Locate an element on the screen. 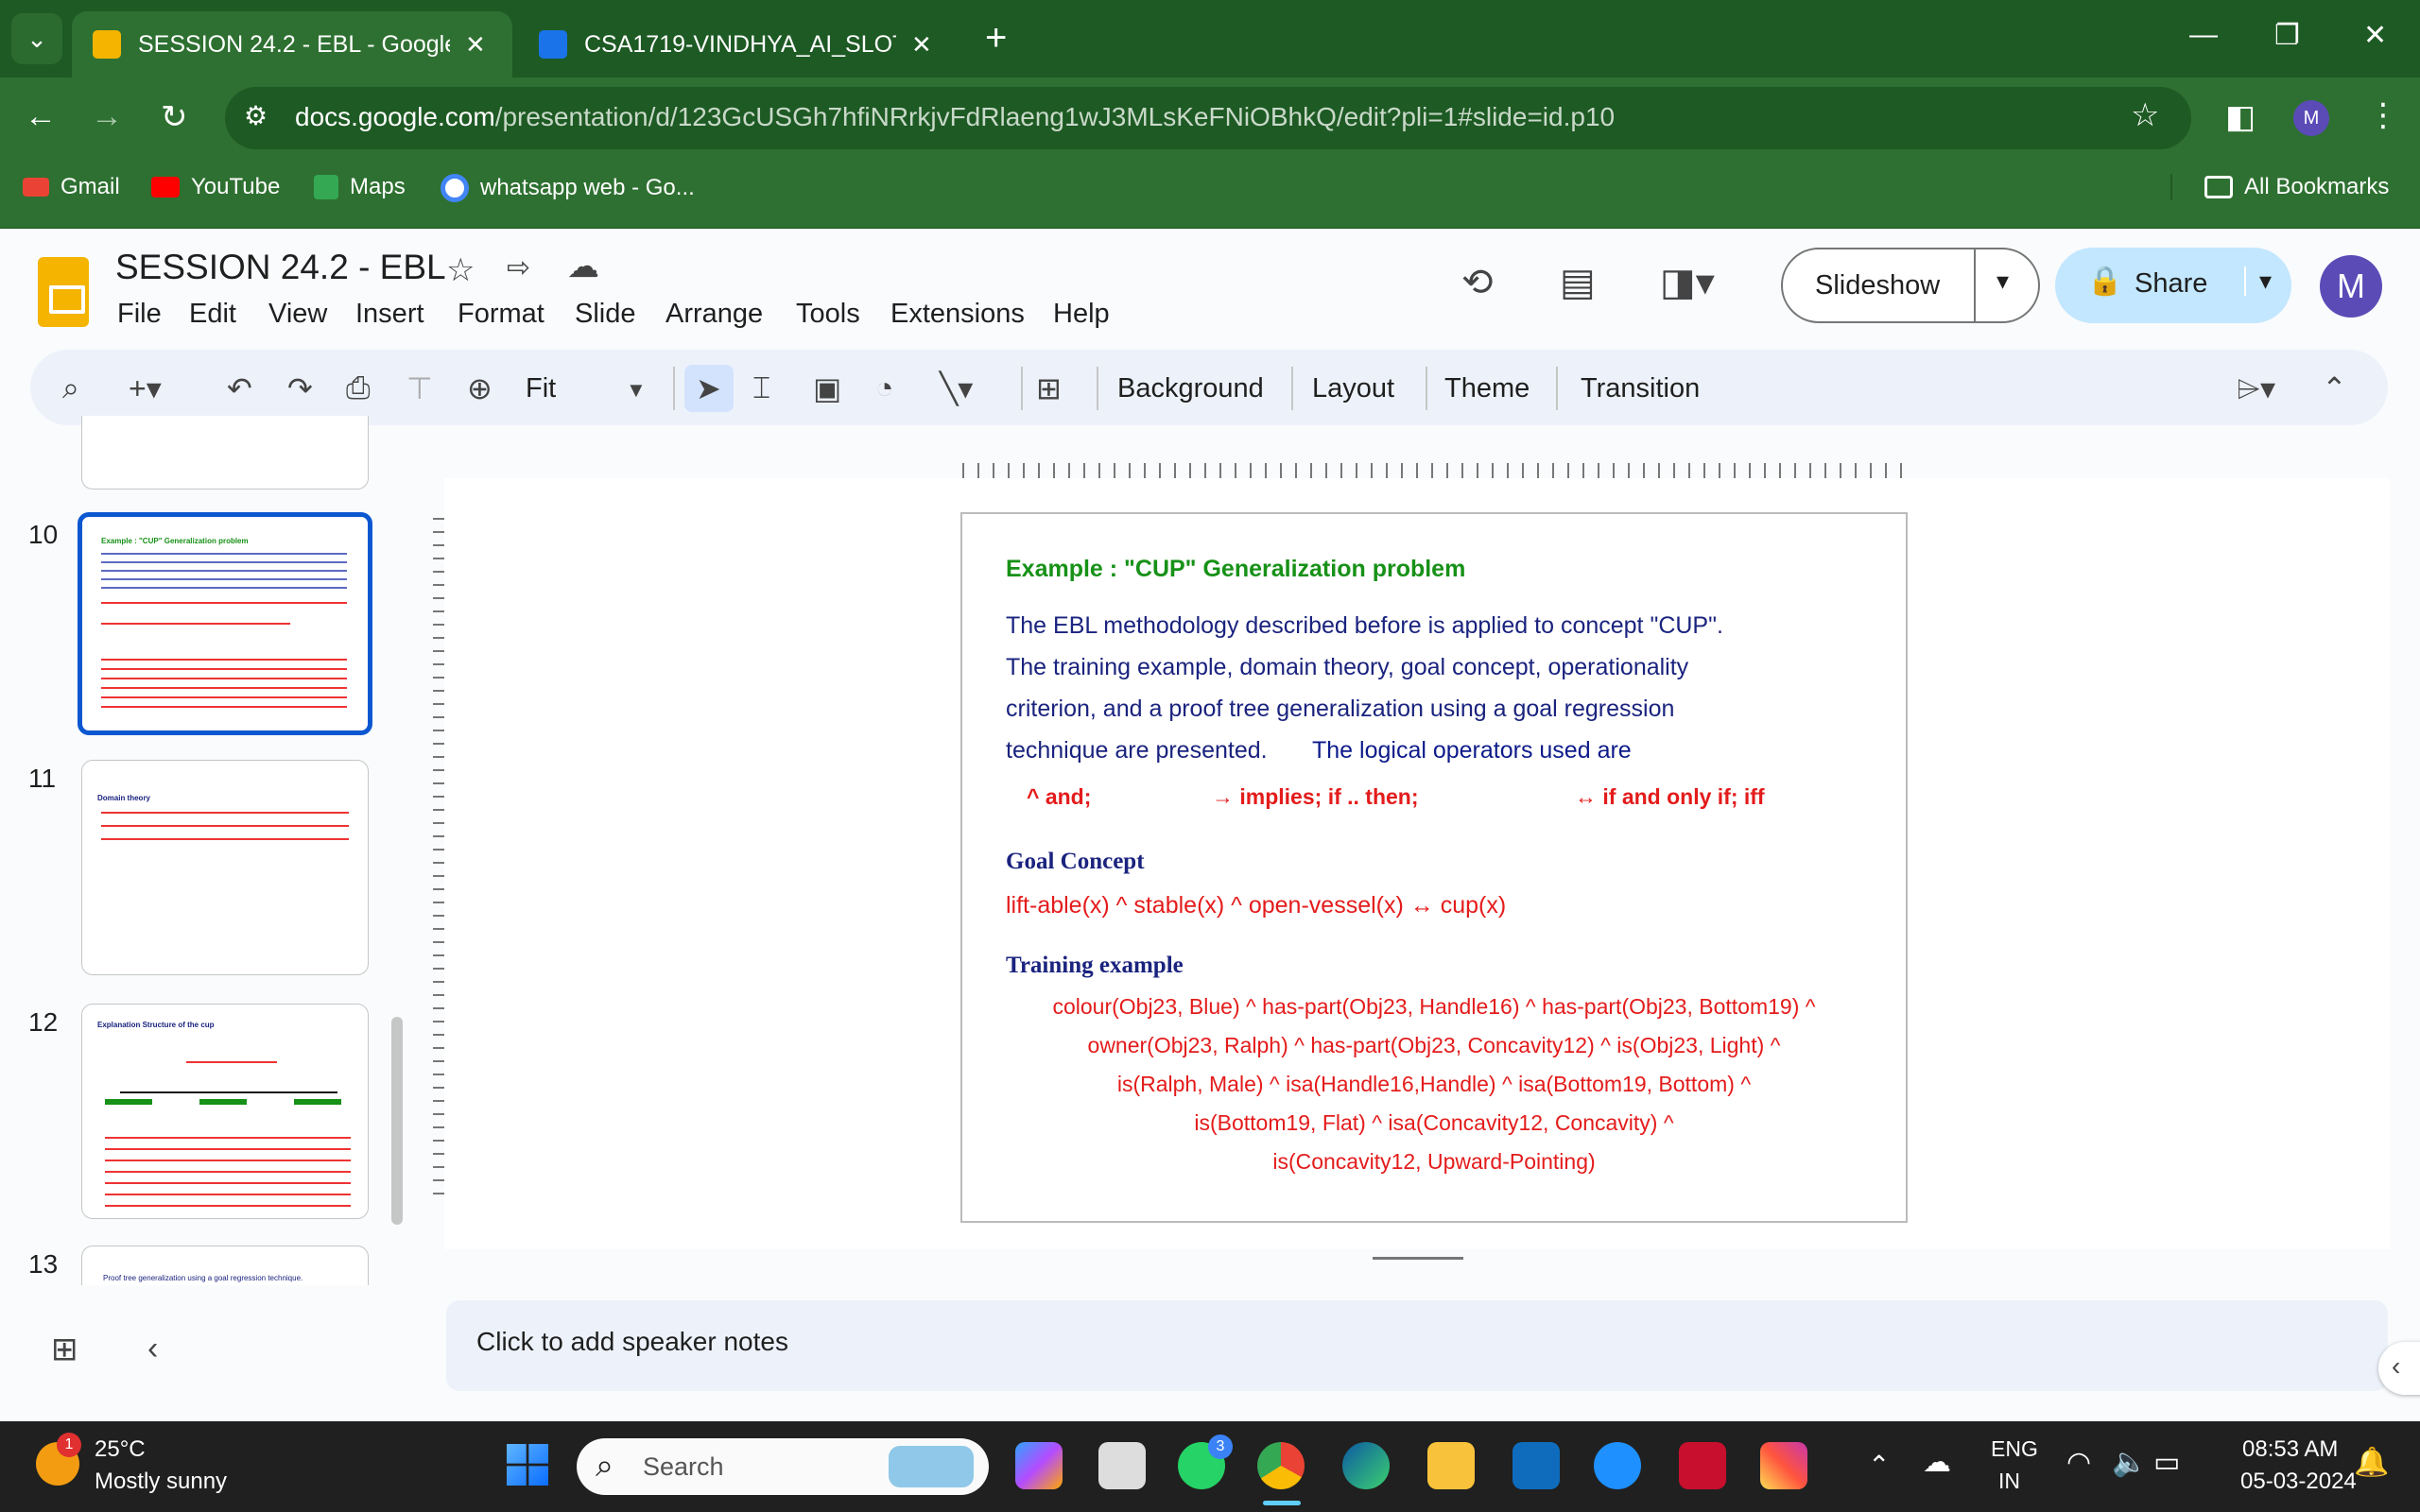 The height and width of the screenshot is (1512, 2420). image-icon: ▣ is located at coordinates (827, 388).